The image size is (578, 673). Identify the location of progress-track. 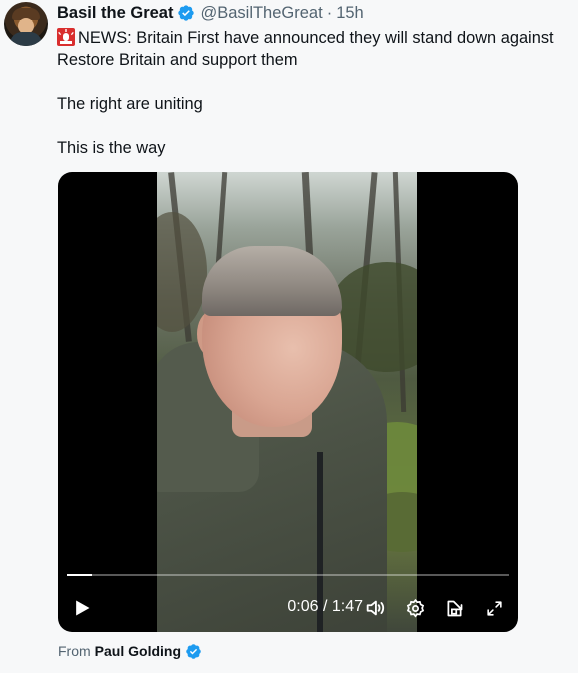
(288, 575).